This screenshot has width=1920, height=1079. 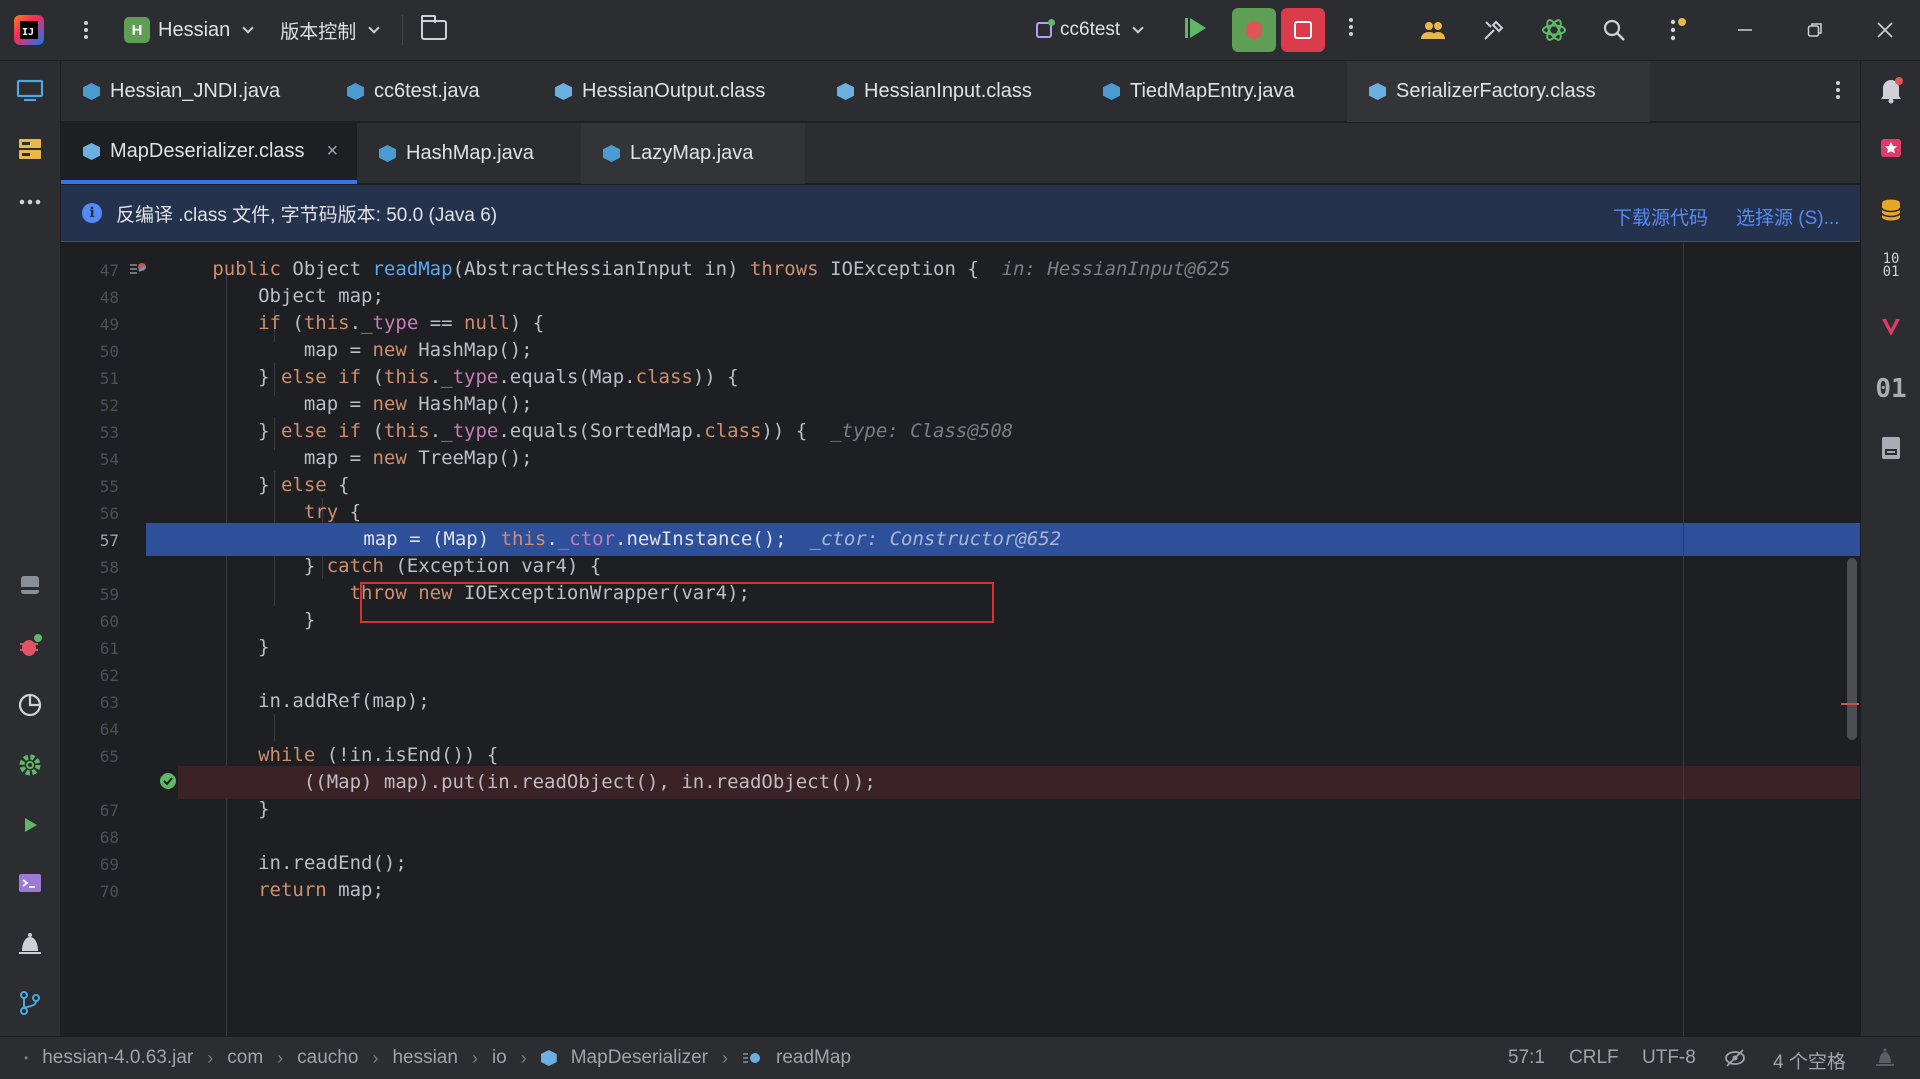 What do you see at coordinates (30, 90) in the screenshot?
I see `project-tool-icon` at bounding box center [30, 90].